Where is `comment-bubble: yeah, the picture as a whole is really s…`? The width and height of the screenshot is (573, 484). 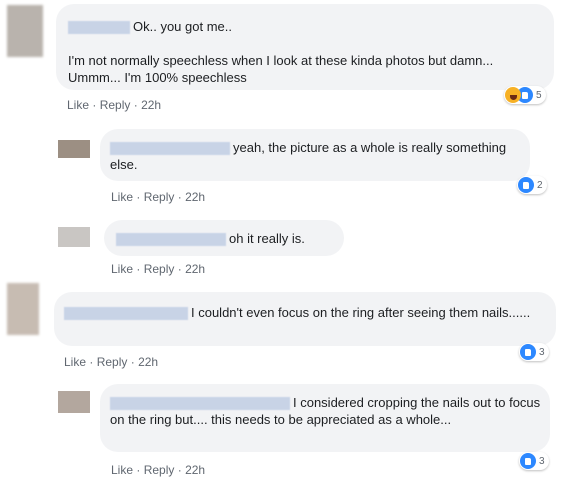
comment-bubble: yeah, the picture as a whole is really s… is located at coordinates (315, 155).